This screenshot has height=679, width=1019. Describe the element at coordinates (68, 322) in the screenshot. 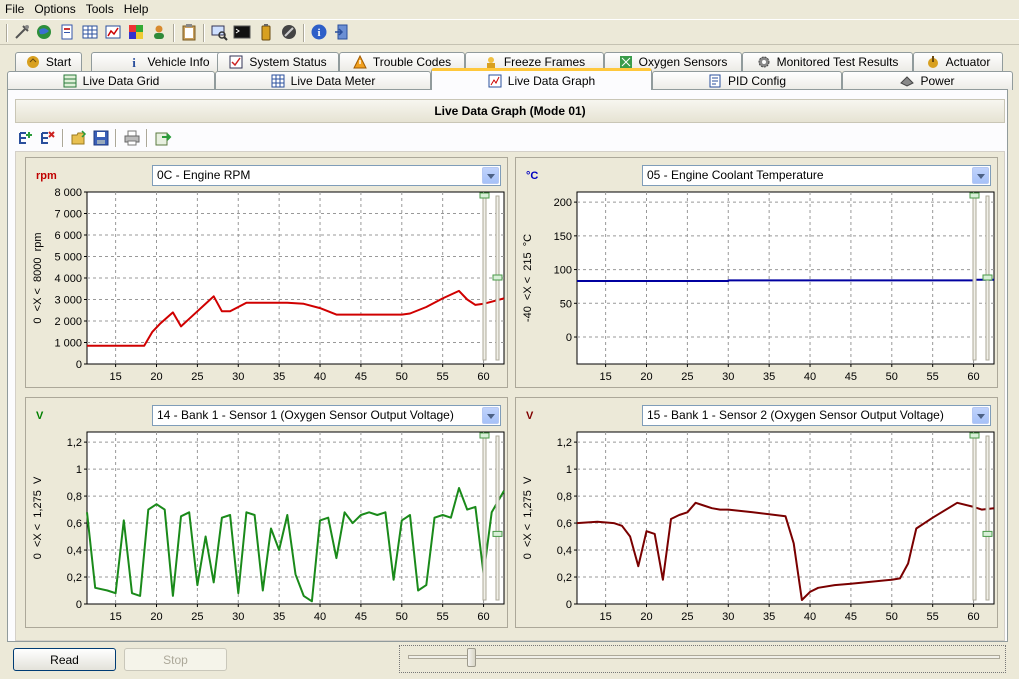

I see `y-tick-label: 2 000` at that location.